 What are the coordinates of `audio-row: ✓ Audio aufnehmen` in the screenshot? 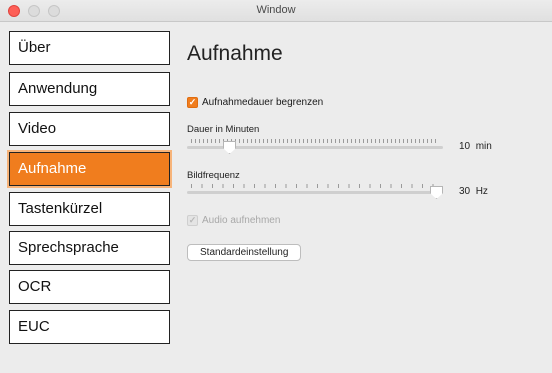 It's located at (233, 220).